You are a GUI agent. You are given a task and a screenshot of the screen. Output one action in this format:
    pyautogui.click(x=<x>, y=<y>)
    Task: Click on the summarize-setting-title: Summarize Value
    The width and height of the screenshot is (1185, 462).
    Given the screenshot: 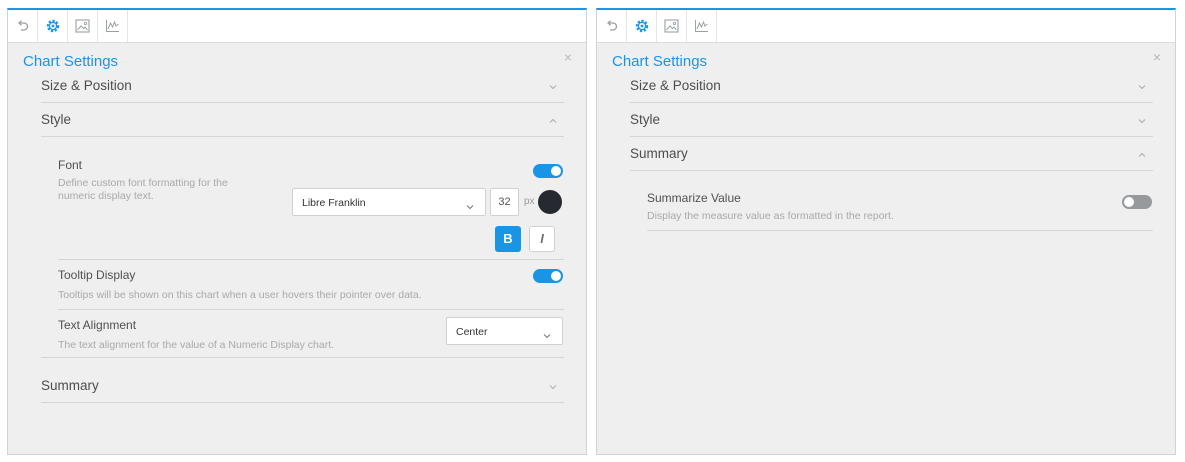 What is the action you would take?
    pyautogui.click(x=694, y=198)
    